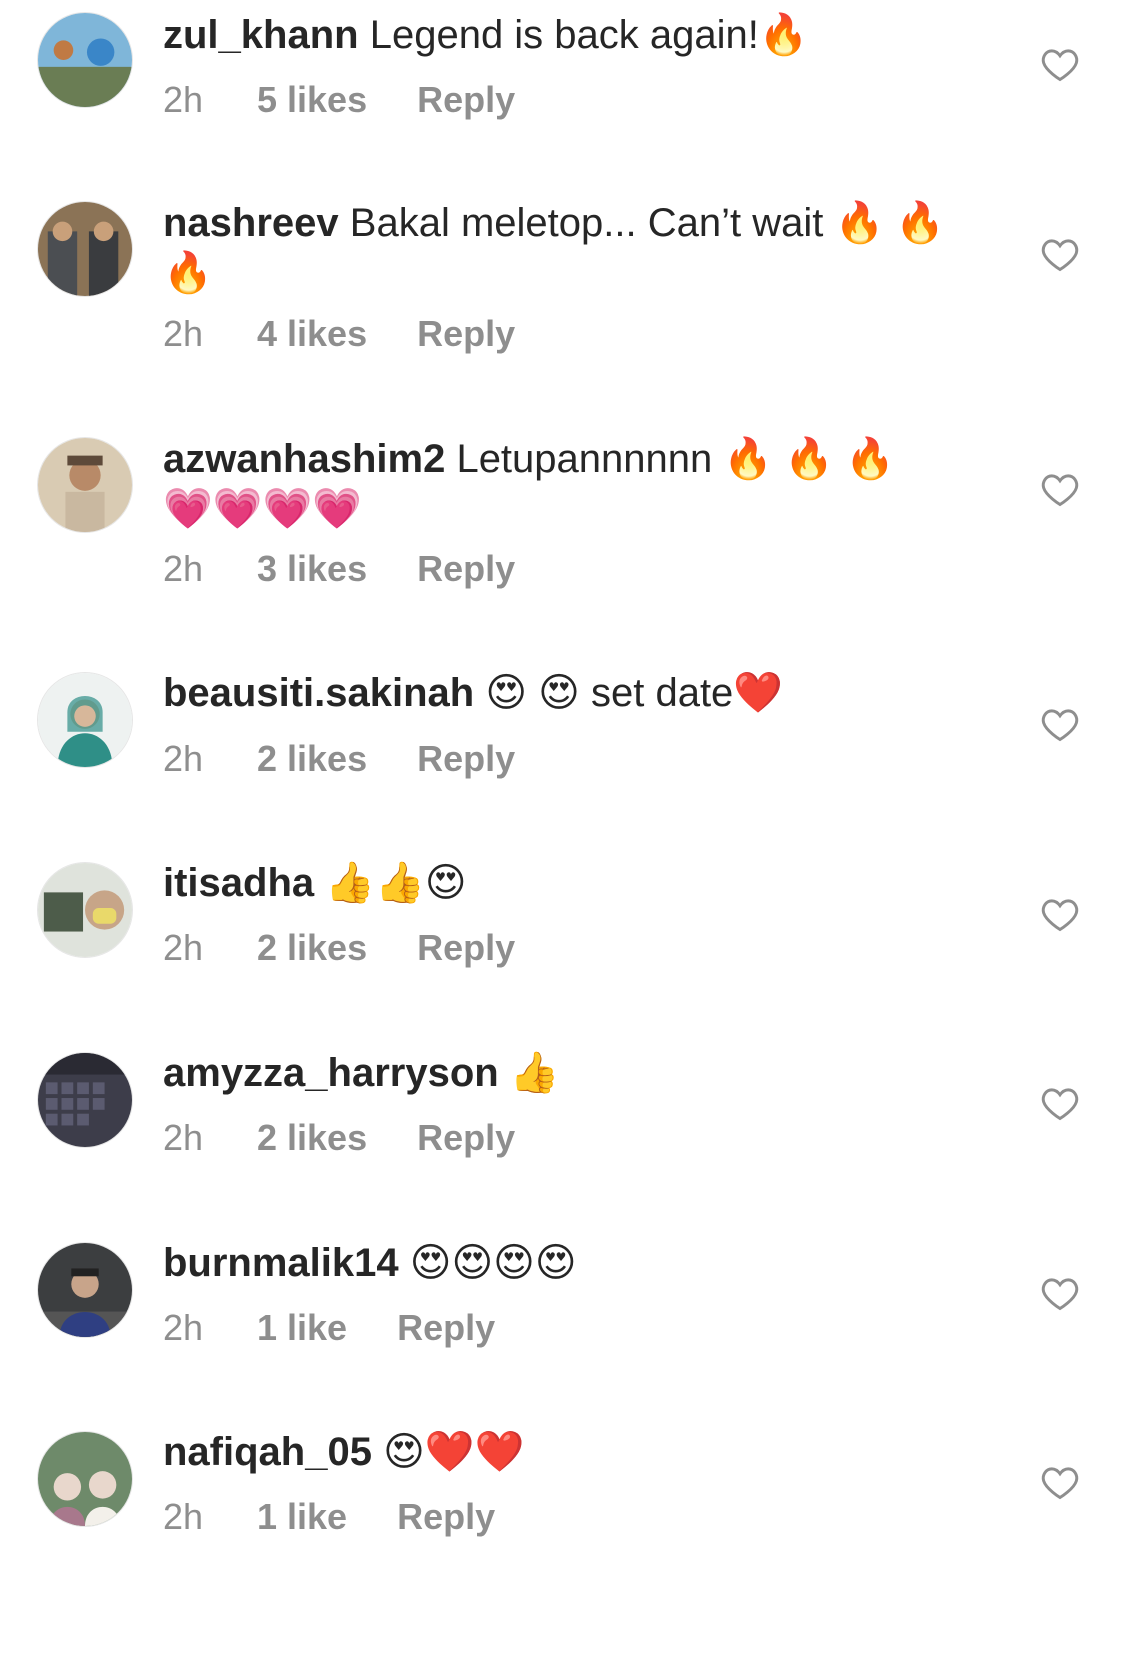 This screenshot has height=1661, width=1125. What do you see at coordinates (251, 223) in the screenshot?
I see `username-link: nashreev` at bounding box center [251, 223].